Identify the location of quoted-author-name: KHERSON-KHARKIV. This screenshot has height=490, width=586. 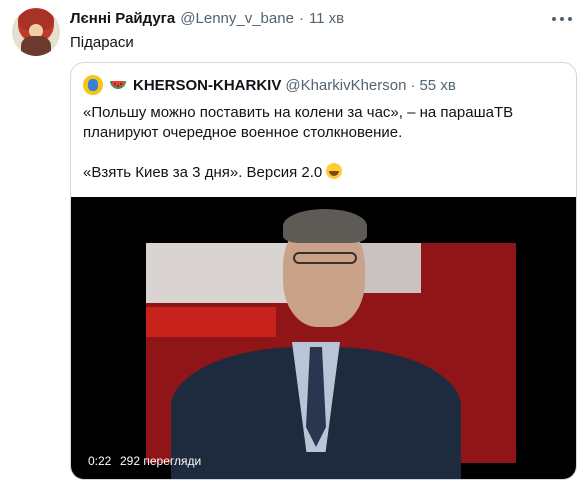
(207, 85).